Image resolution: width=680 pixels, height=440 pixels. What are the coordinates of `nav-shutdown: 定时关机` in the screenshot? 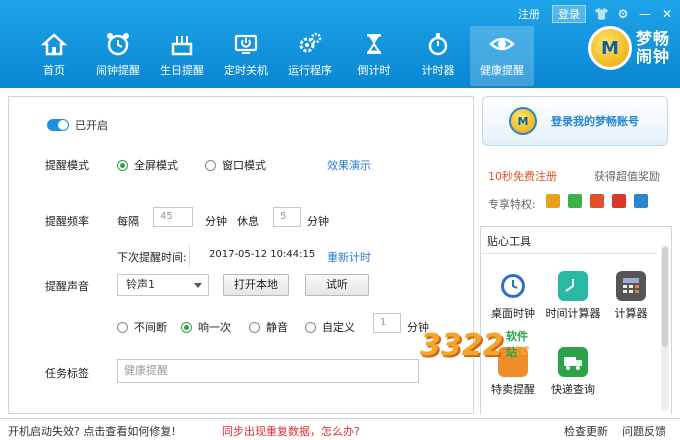 It's located at (246, 56).